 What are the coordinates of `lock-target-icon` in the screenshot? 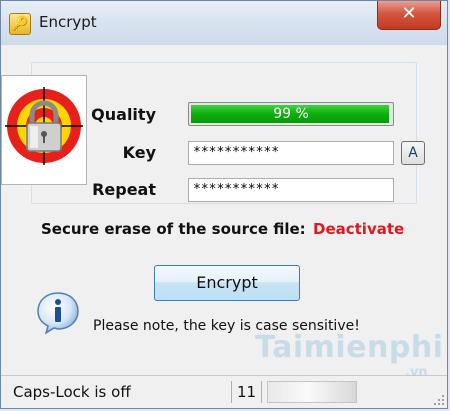 It's located at (44, 126).